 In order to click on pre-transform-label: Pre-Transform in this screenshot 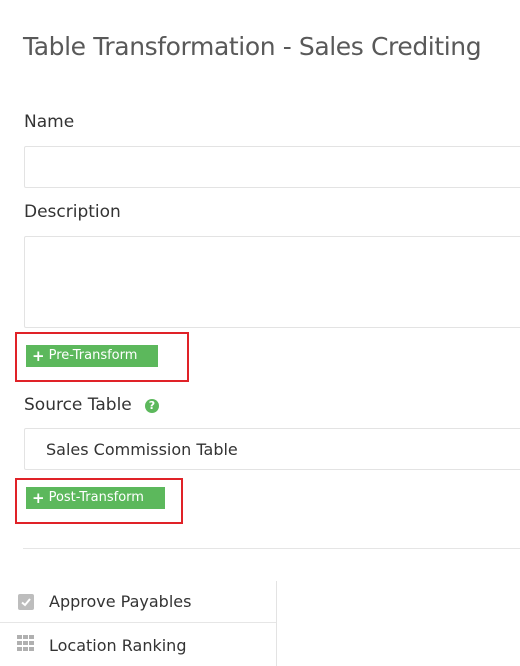, I will do `click(93, 355)`.